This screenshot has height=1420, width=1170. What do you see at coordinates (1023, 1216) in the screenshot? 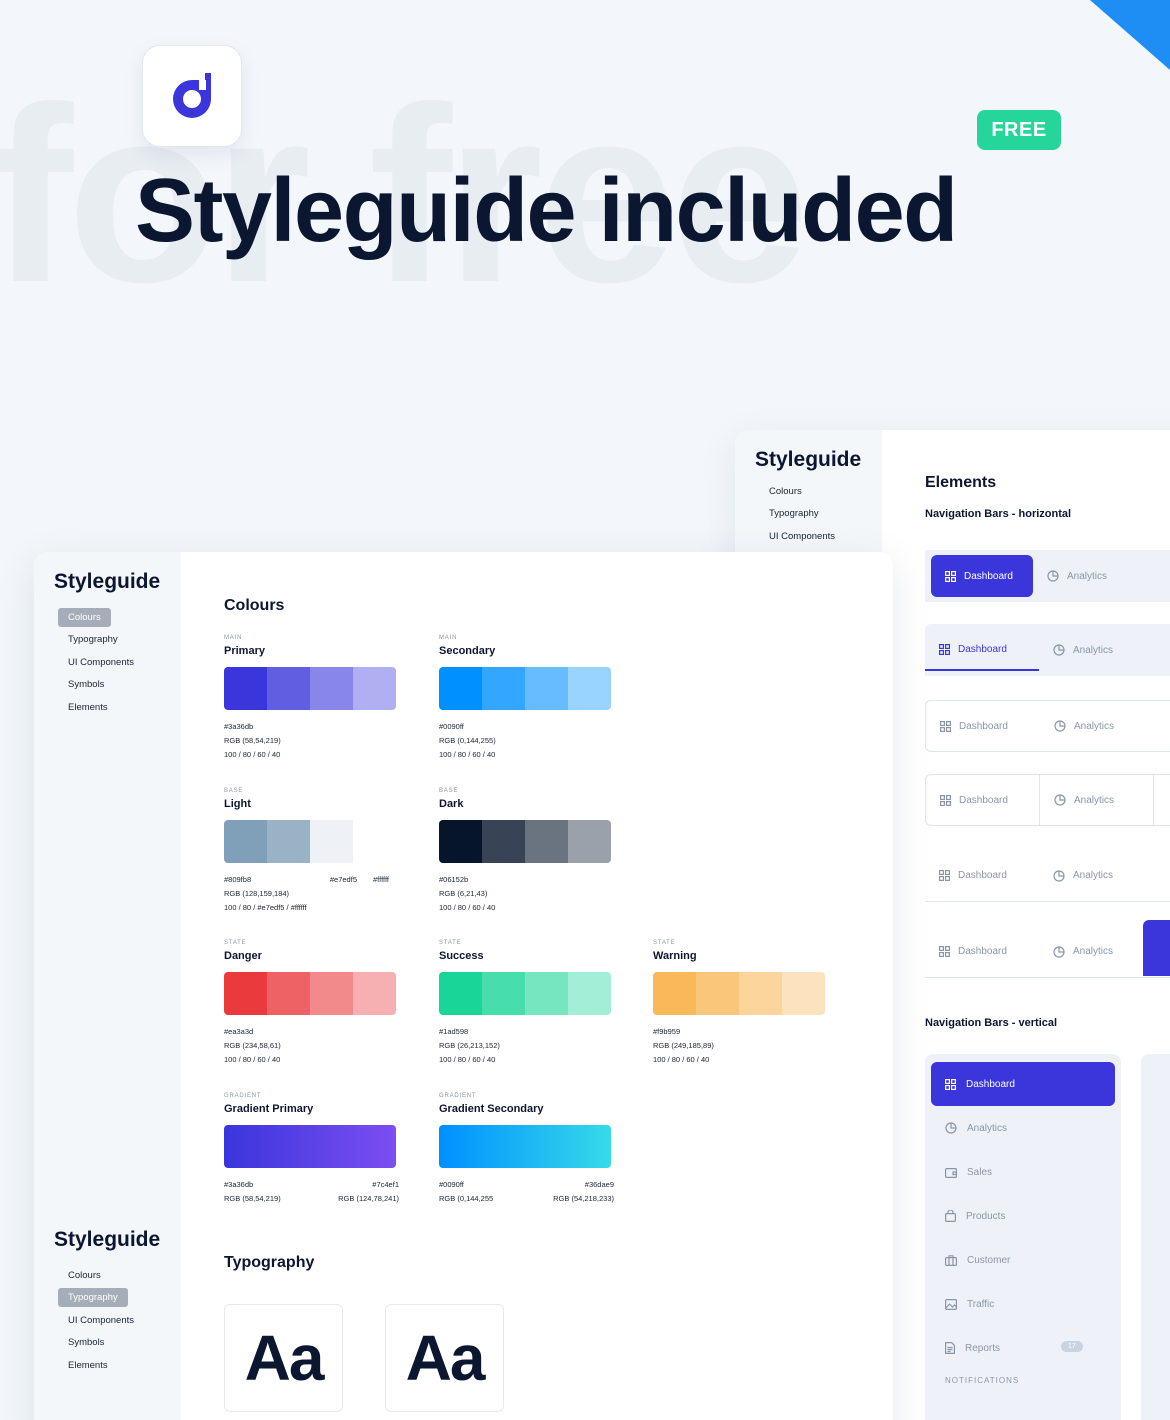
I see `vnav-products: Products` at bounding box center [1023, 1216].